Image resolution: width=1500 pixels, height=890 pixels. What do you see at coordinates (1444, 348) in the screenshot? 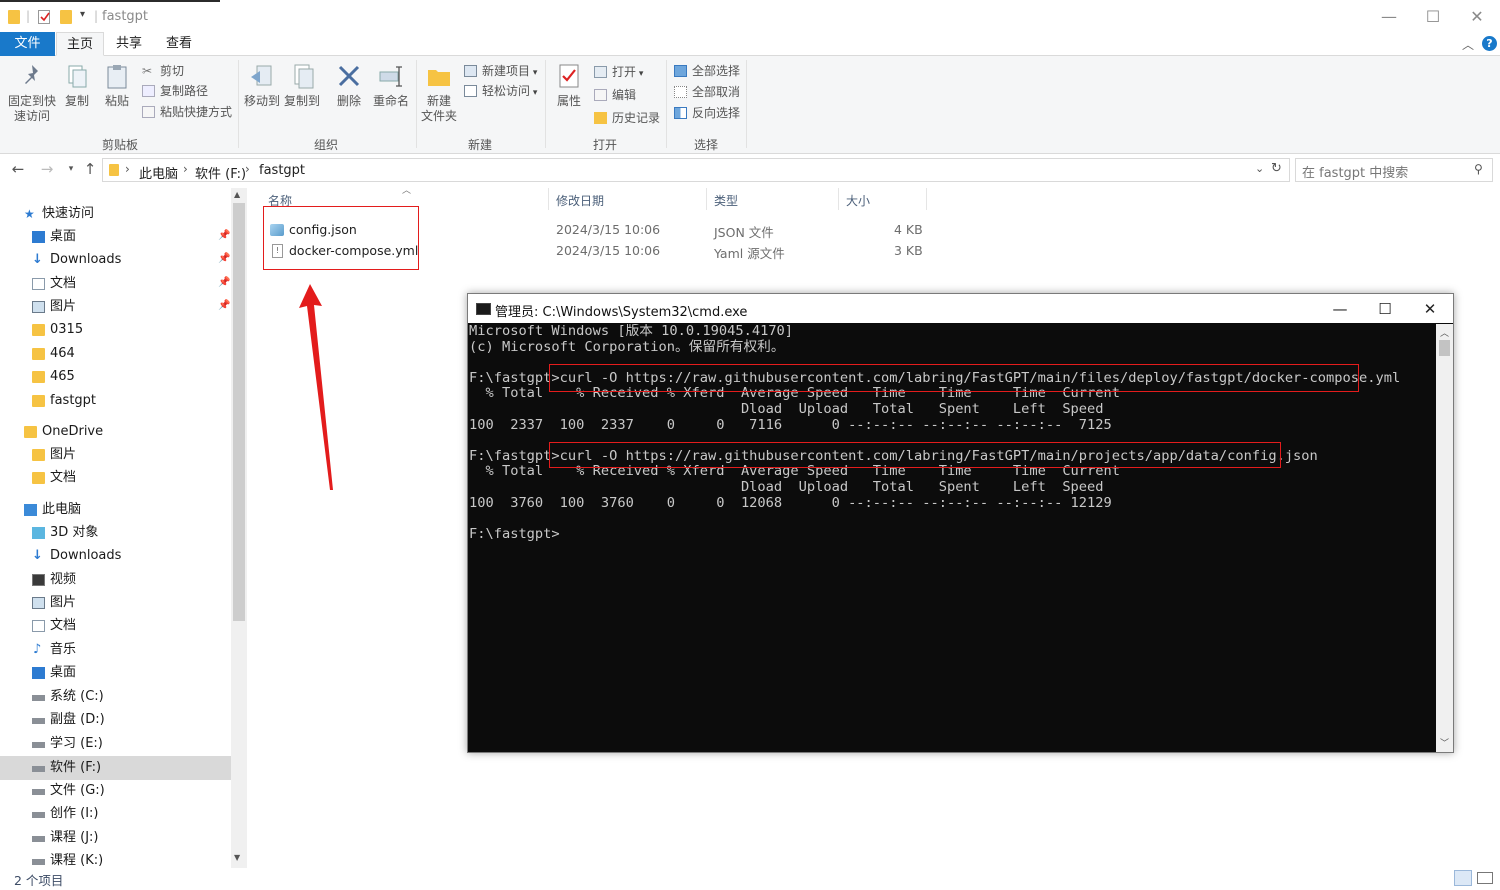
I see `cmd-scrollbar-thumb` at bounding box center [1444, 348].